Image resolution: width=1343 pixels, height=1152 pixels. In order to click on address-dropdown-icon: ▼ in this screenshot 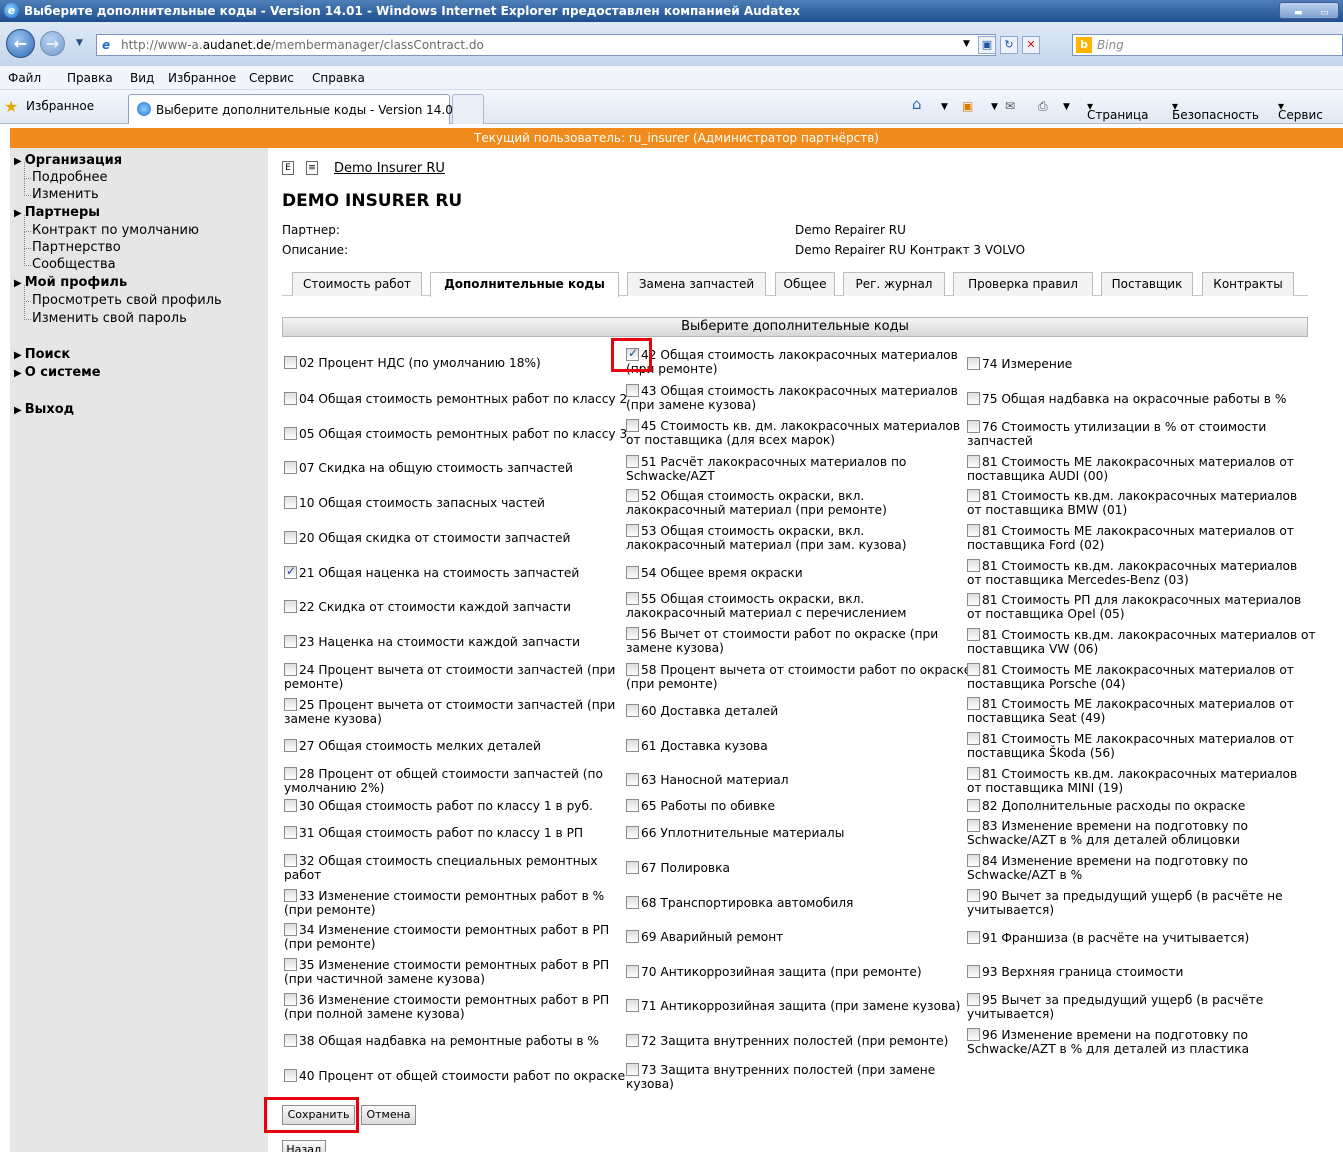, I will do `click(966, 44)`.